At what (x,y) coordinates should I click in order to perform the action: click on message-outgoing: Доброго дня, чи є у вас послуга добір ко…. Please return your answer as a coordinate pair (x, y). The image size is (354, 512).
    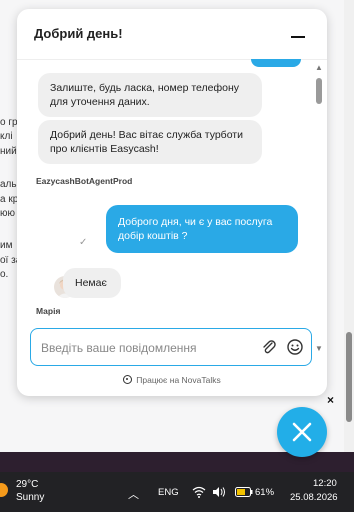
    Looking at the image, I should click on (202, 229).